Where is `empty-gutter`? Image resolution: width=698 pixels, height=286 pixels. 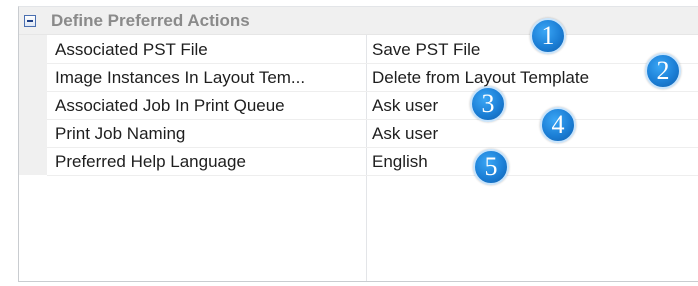 empty-gutter is located at coordinates (33, 228).